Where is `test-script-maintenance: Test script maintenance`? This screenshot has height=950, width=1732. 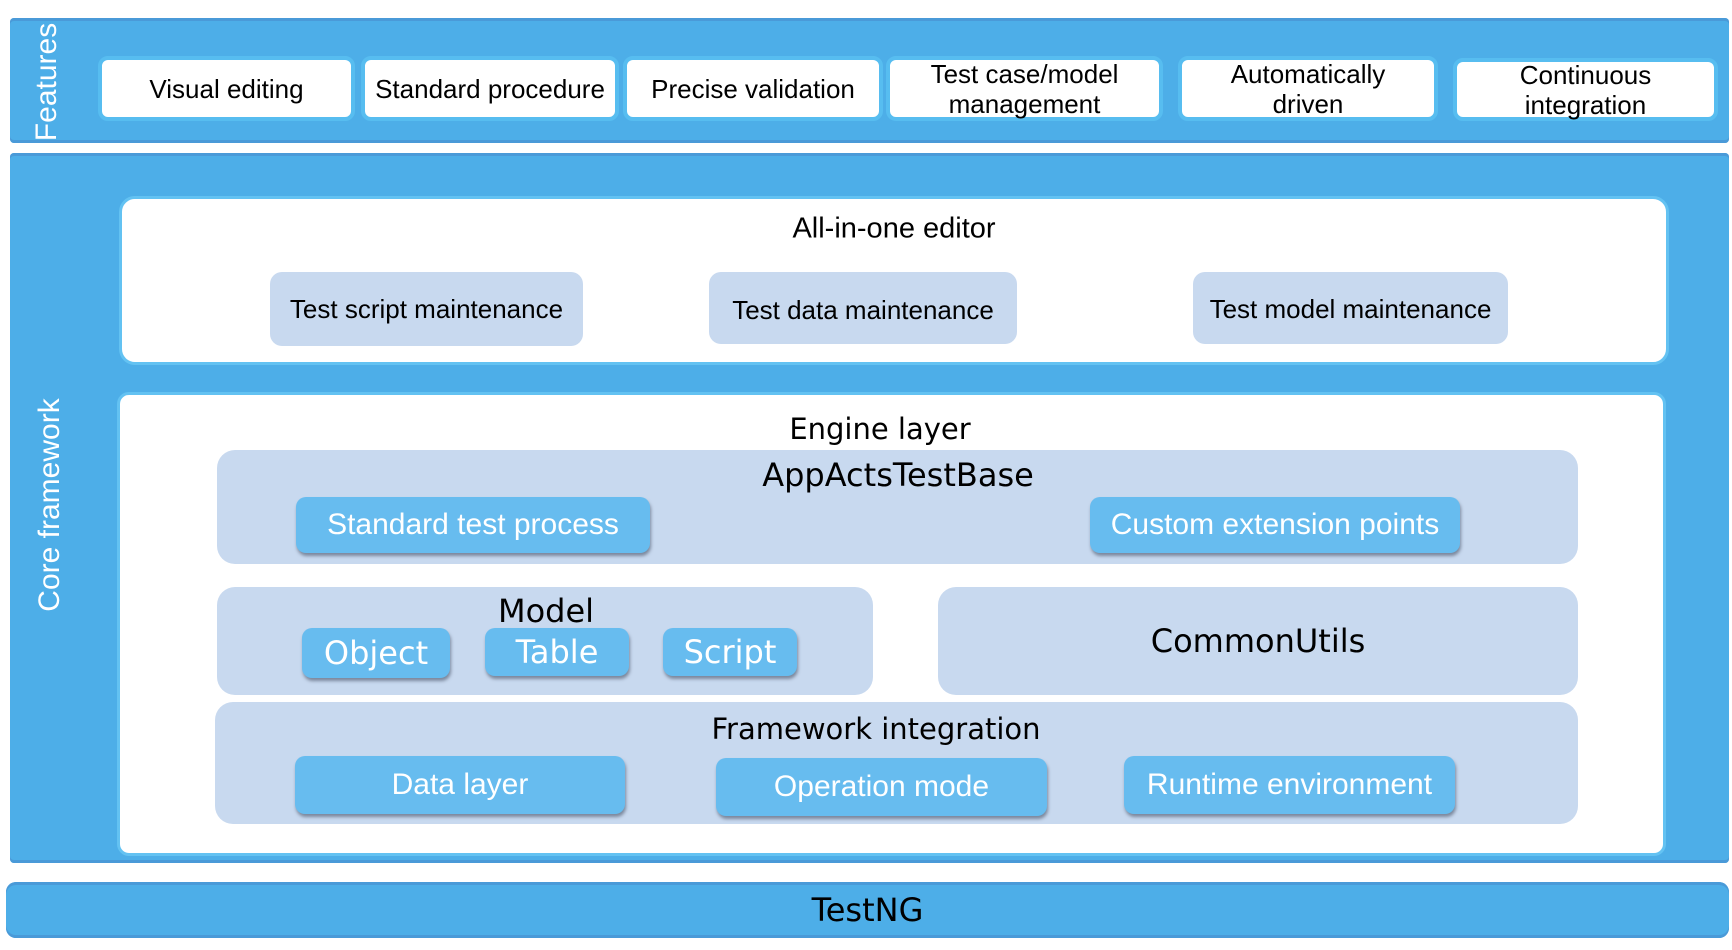 test-script-maintenance: Test script maintenance is located at coordinates (426, 309).